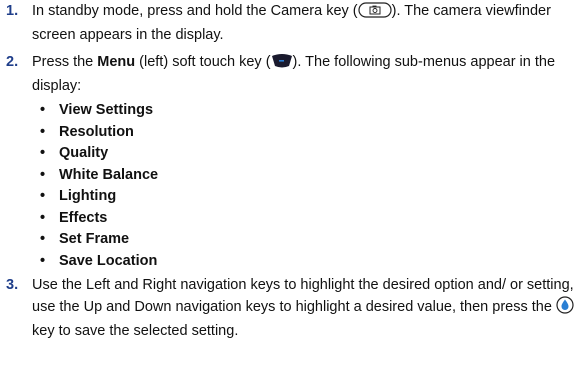  Describe the element at coordinates (108, 260) in the screenshot. I see `submenu-item-label: Save Location` at that location.